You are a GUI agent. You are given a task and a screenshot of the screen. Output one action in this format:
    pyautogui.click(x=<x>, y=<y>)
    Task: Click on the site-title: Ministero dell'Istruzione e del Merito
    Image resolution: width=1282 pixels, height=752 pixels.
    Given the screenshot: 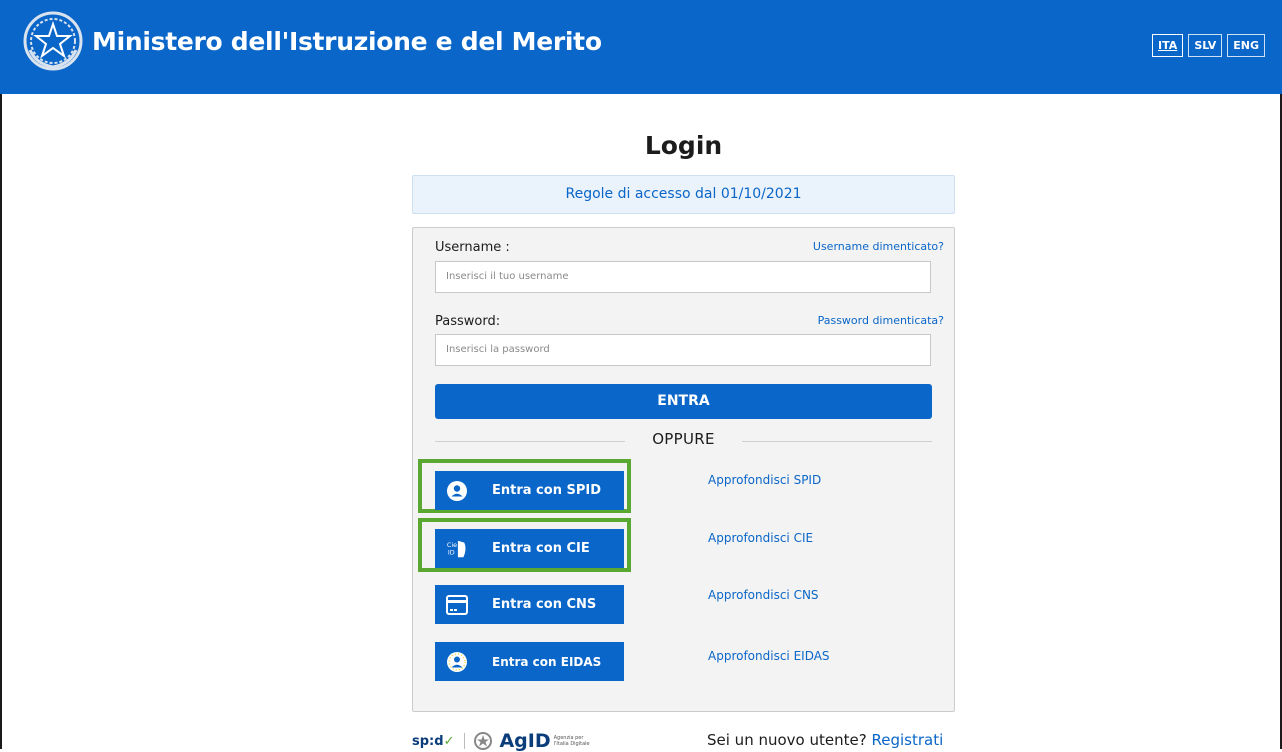 What is the action you would take?
    pyautogui.click(x=347, y=41)
    